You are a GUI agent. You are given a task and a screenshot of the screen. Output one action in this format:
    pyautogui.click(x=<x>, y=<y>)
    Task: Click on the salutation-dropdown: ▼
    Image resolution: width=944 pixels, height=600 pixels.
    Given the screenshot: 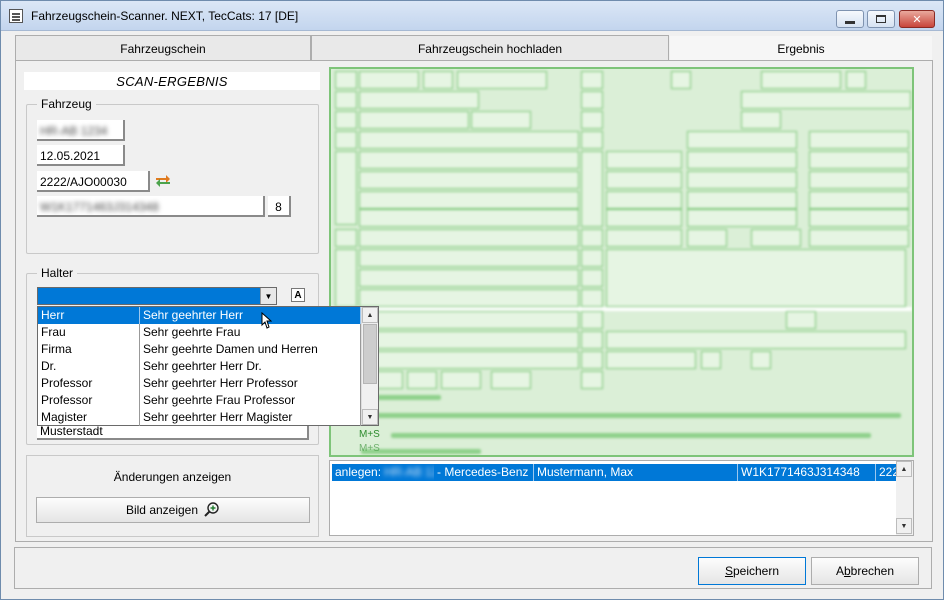 What is the action you would take?
    pyautogui.click(x=157, y=296)
    